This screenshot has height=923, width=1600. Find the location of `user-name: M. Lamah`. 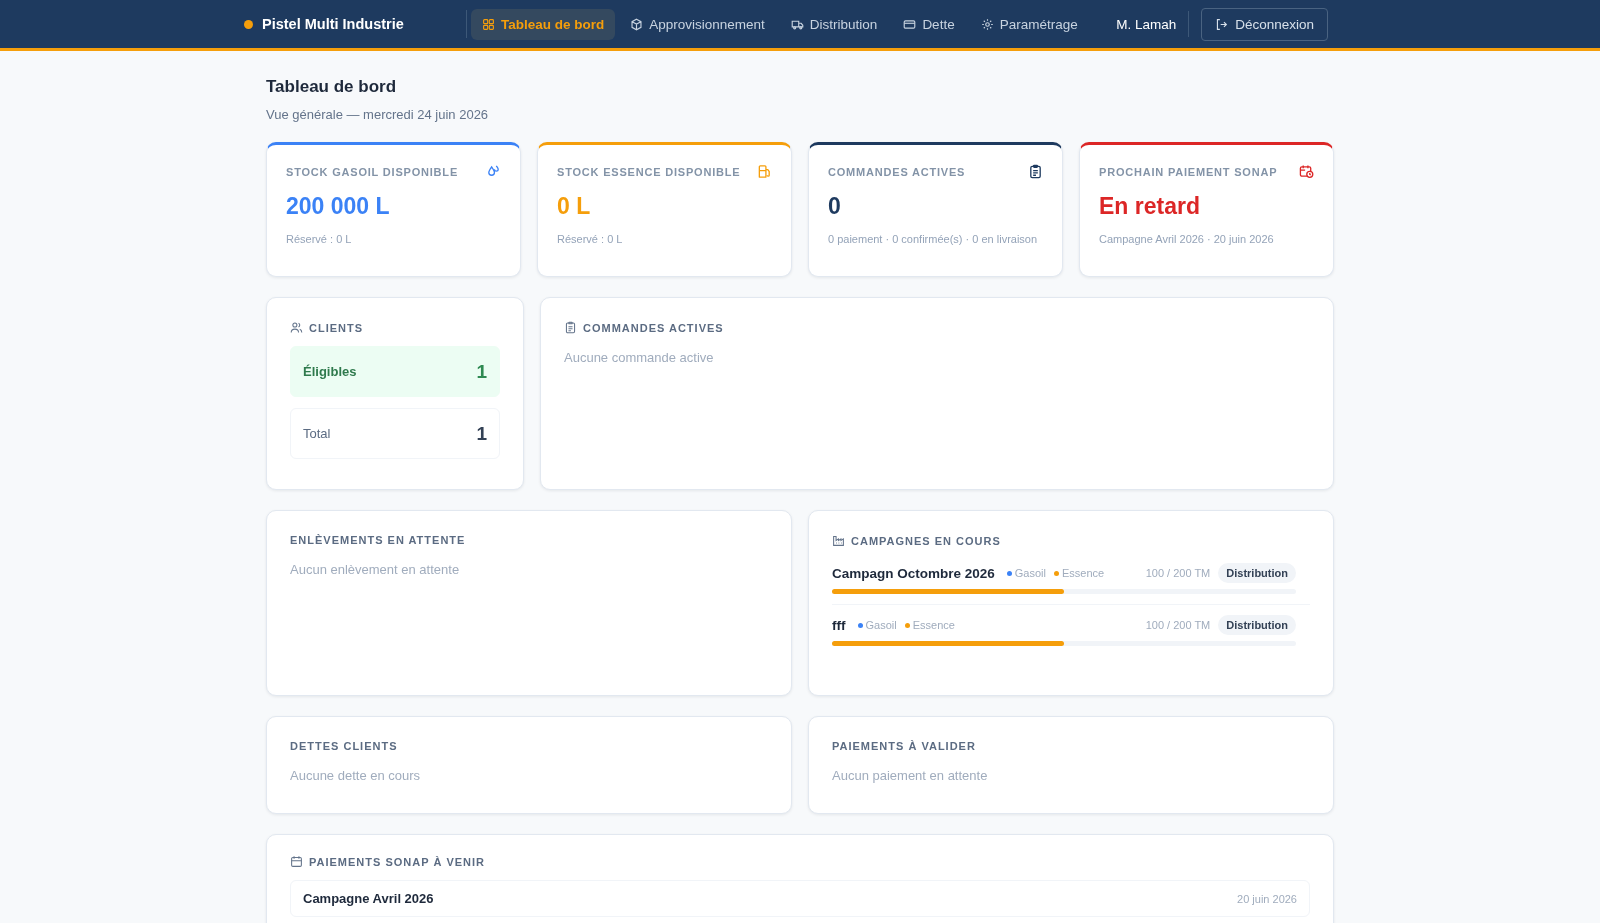

user-name: M. Lamah is located at coordinates (1146, 24).